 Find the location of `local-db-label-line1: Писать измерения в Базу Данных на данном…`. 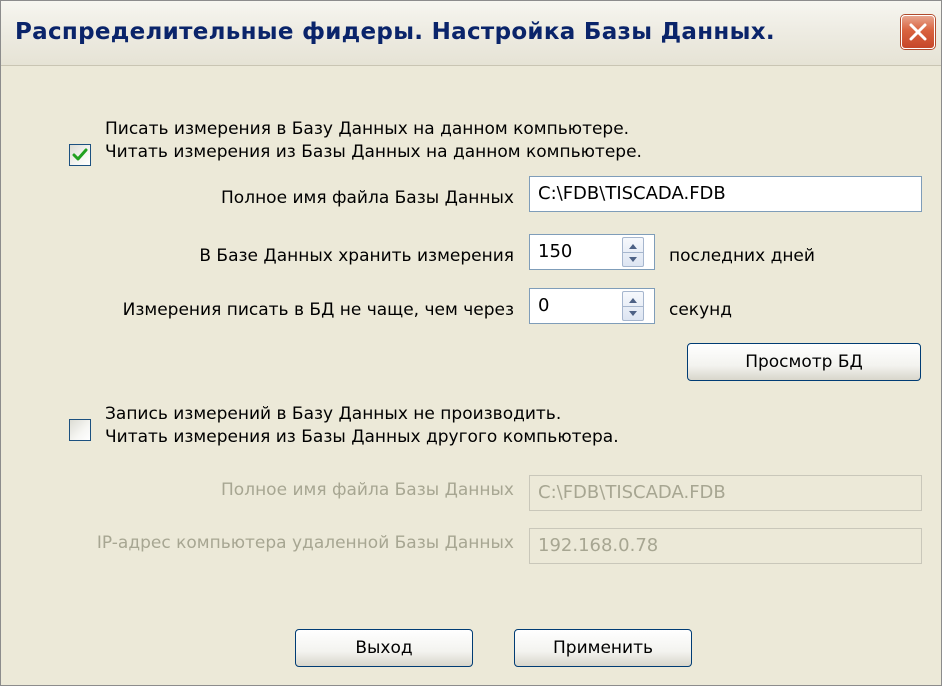

local-db-label-line1: Писать измерения в Базу Данных на данном… is located at coordinates (367, 129).